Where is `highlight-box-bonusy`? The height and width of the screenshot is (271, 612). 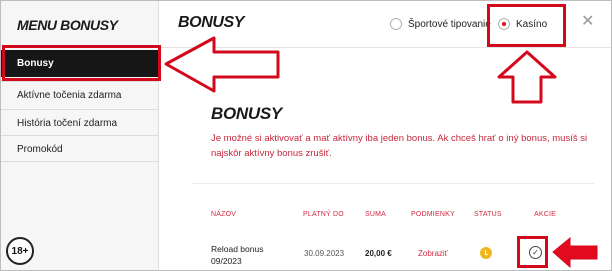 highlight-box-bonusy is located at coordinates (81, 63).